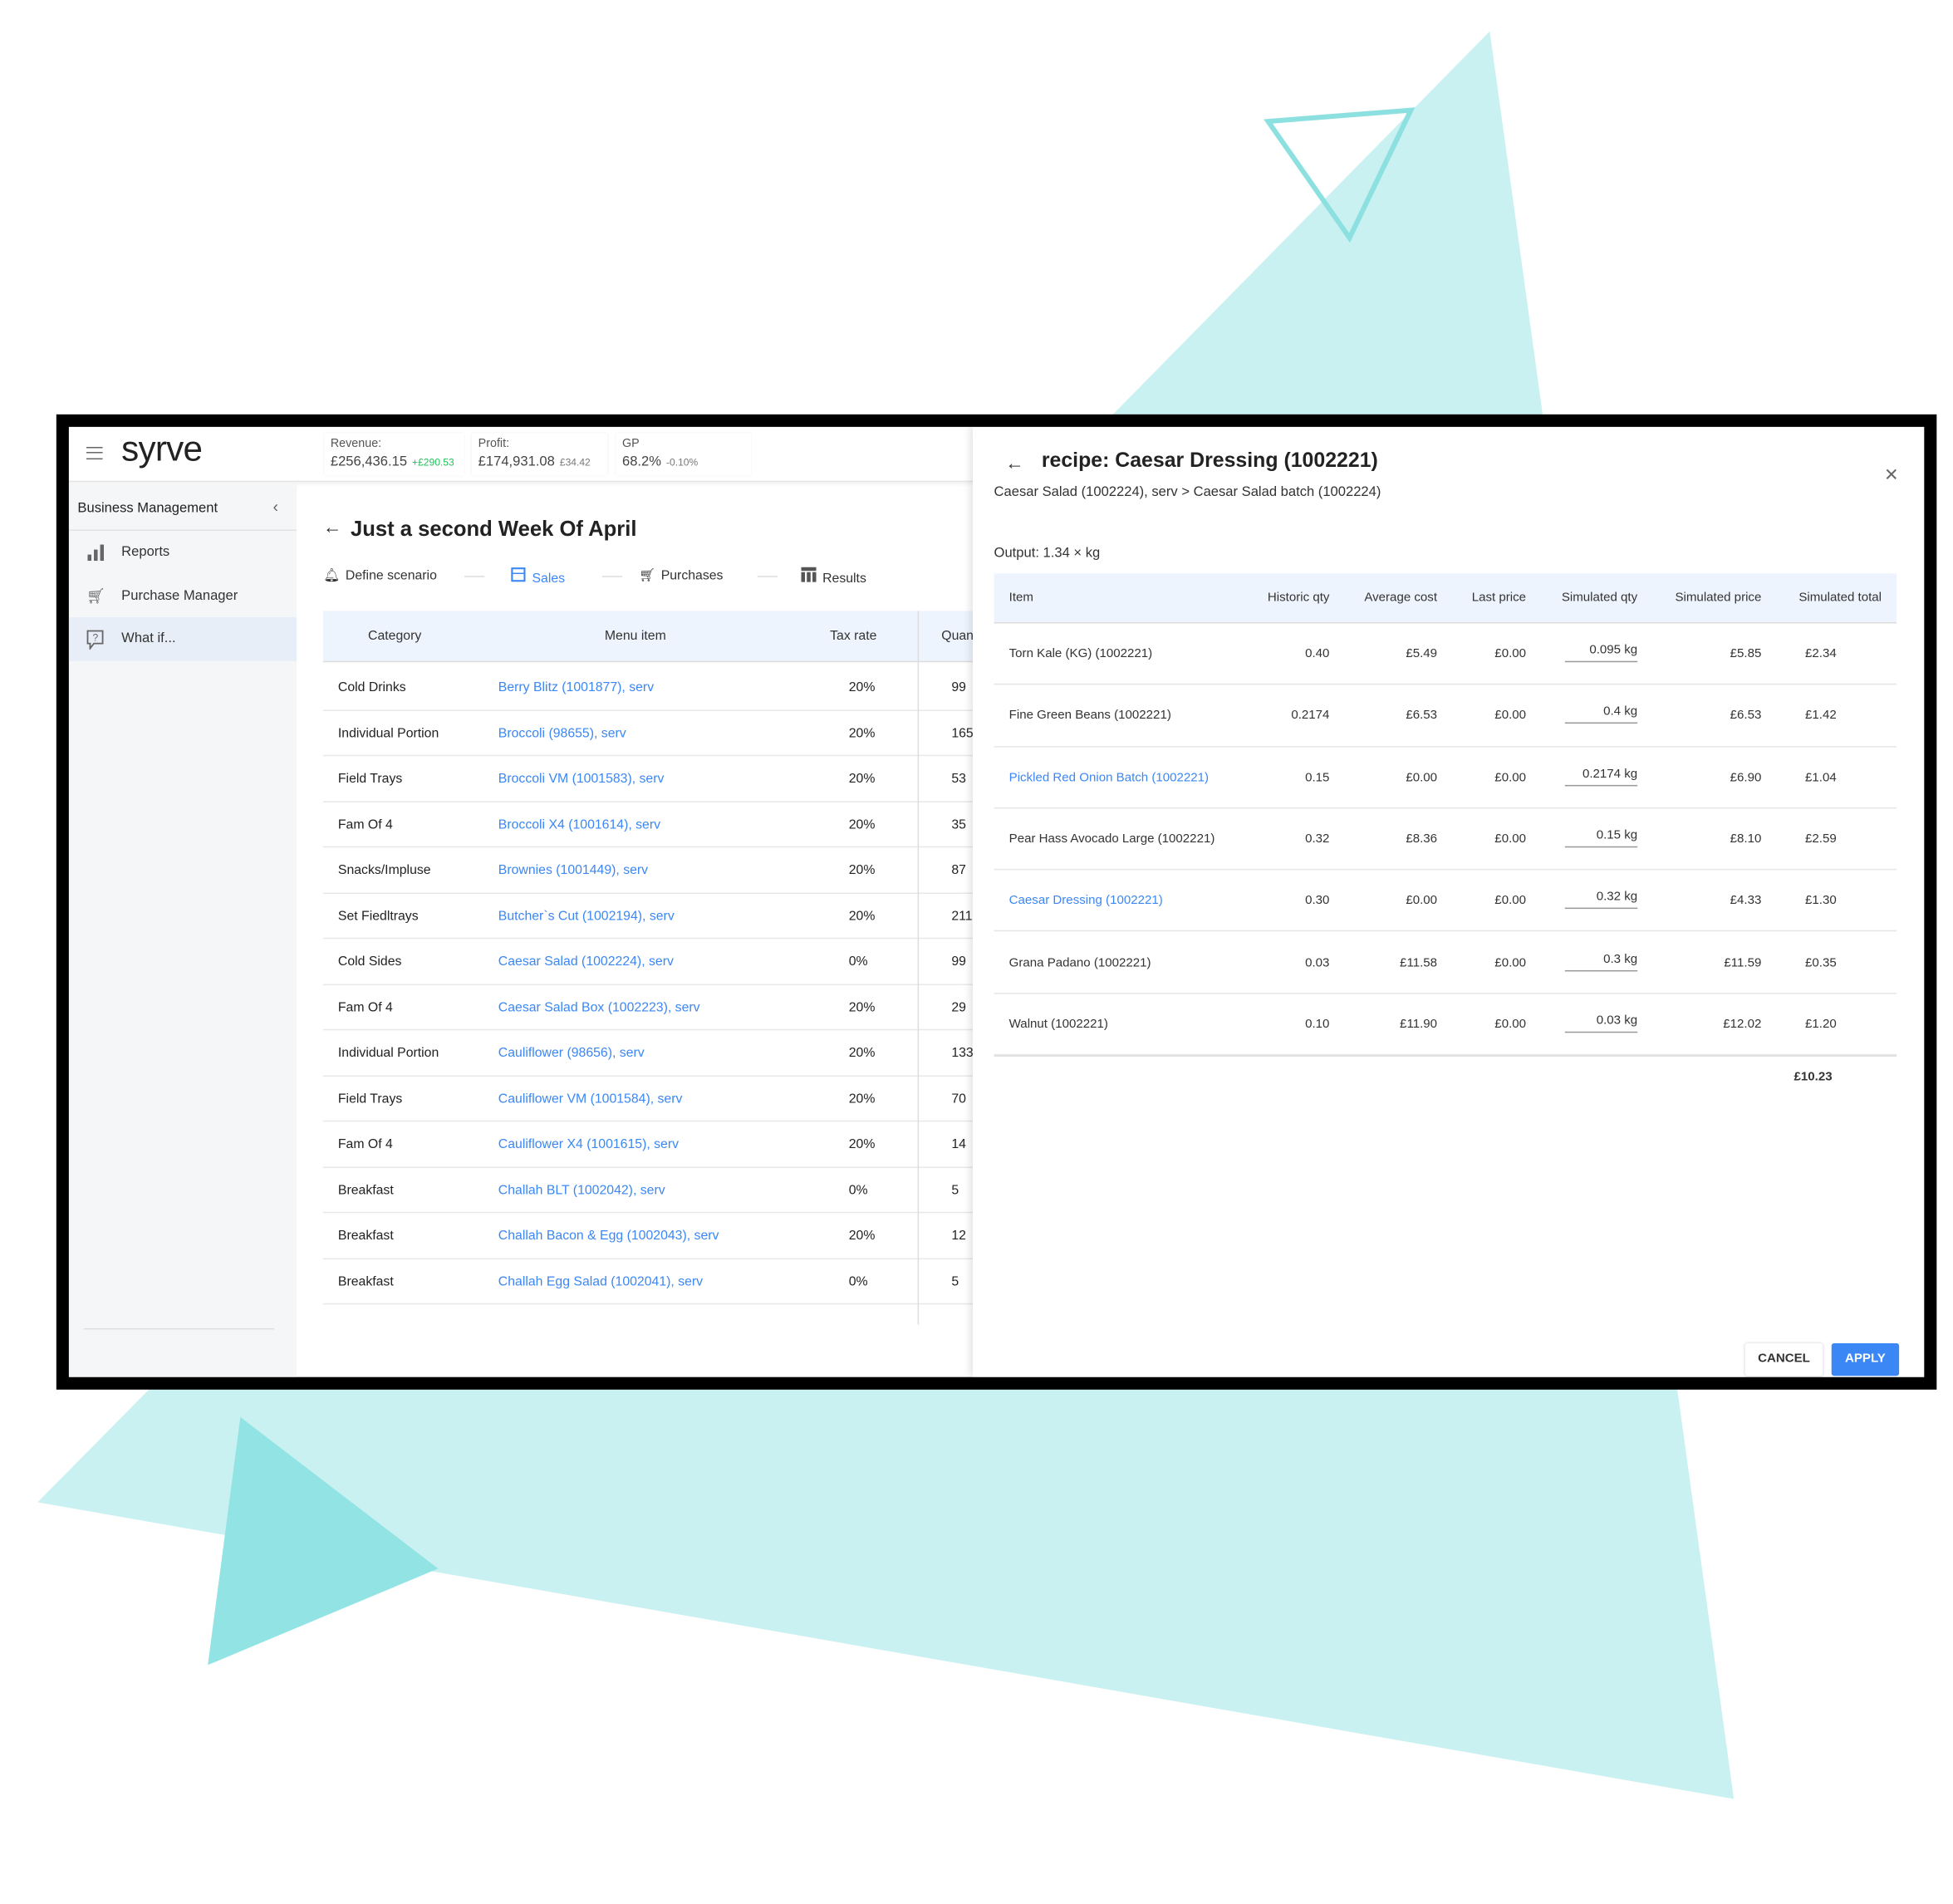 Image resolution: width=1953 pixels, height=1904 pixels. What do you see at coordinates (1601, 960) in the screenshot?
I see `simulated-qty-input: 0.3 kg` at bounding box center [1601, 960].